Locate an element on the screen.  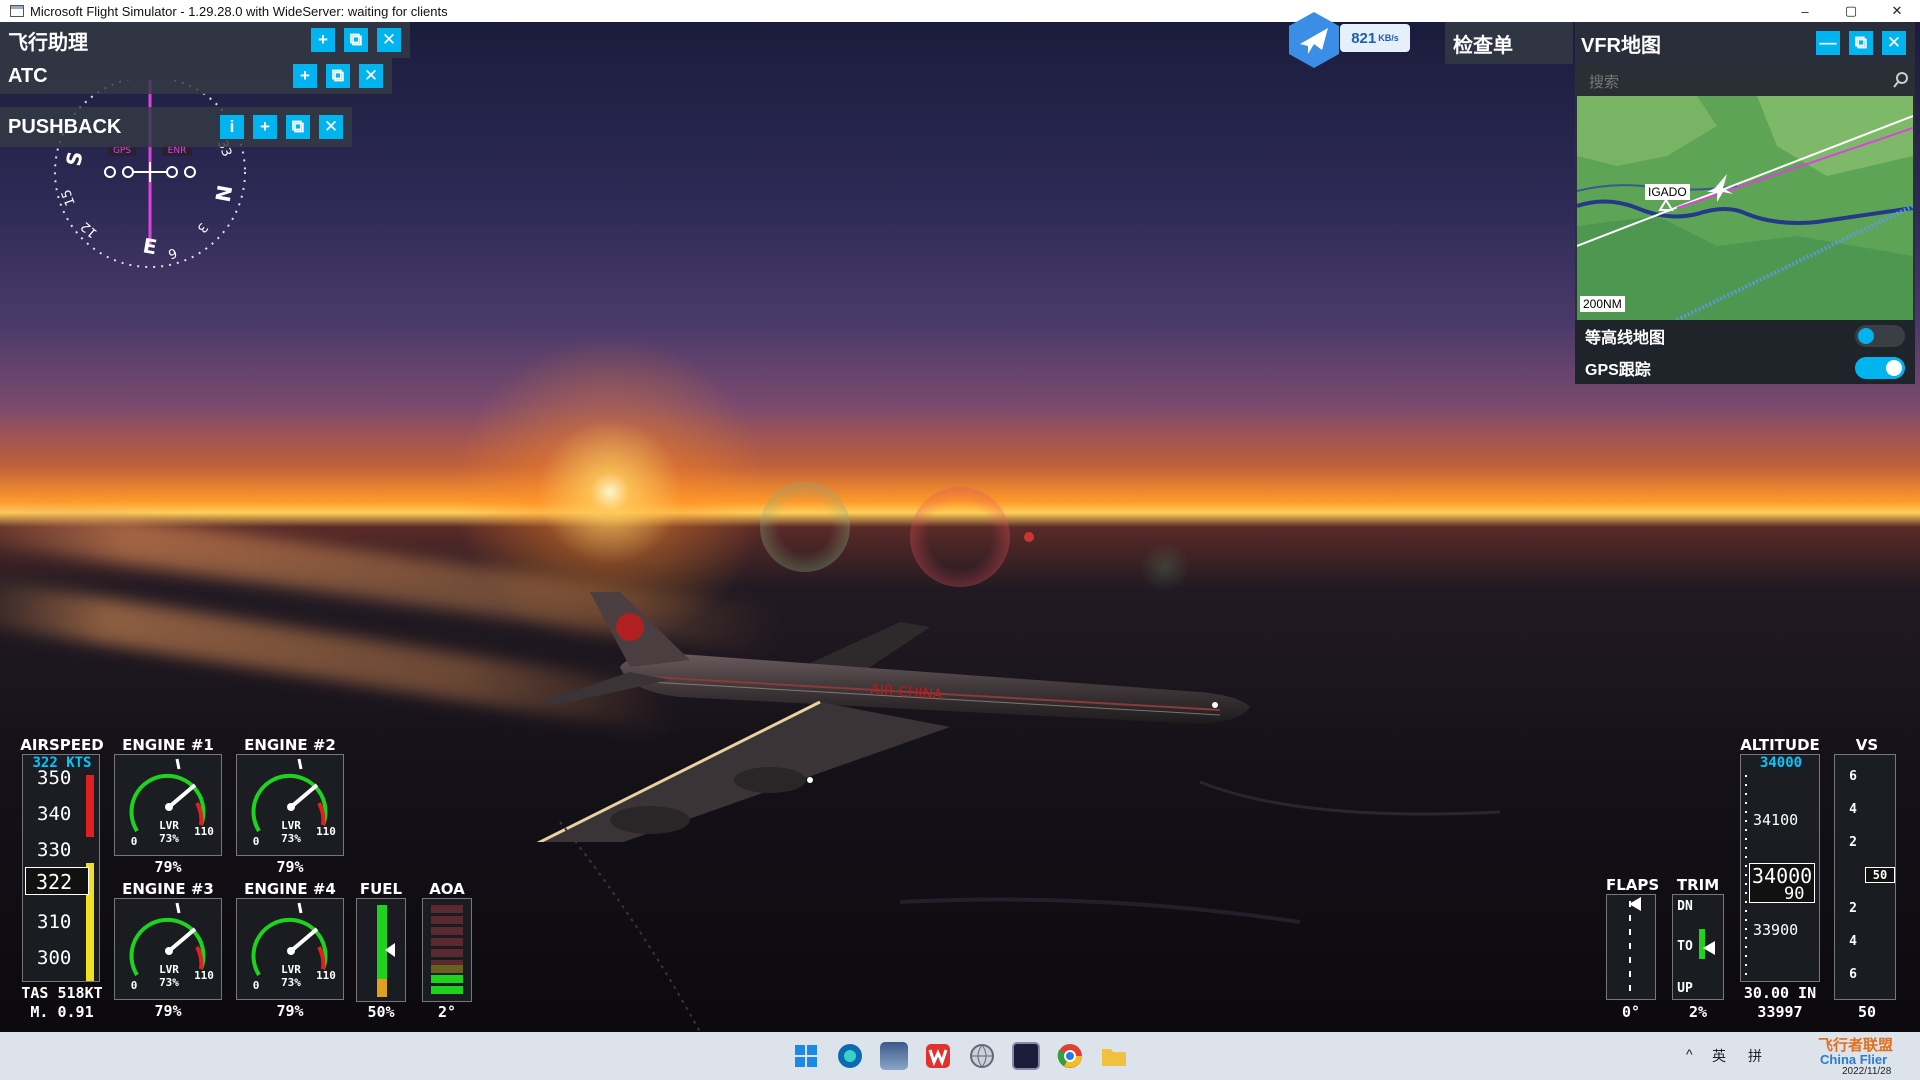
gps-tracking-label: GPS跟踪 is located at coordinates (1618, 370).